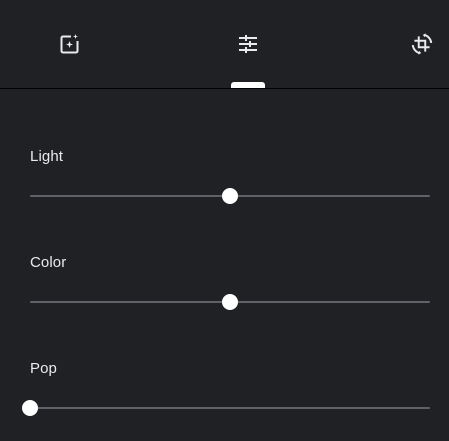 The height and width of the screenshot is (441, 449). I want to click on slider-label-light: Light, so click(47, 156).